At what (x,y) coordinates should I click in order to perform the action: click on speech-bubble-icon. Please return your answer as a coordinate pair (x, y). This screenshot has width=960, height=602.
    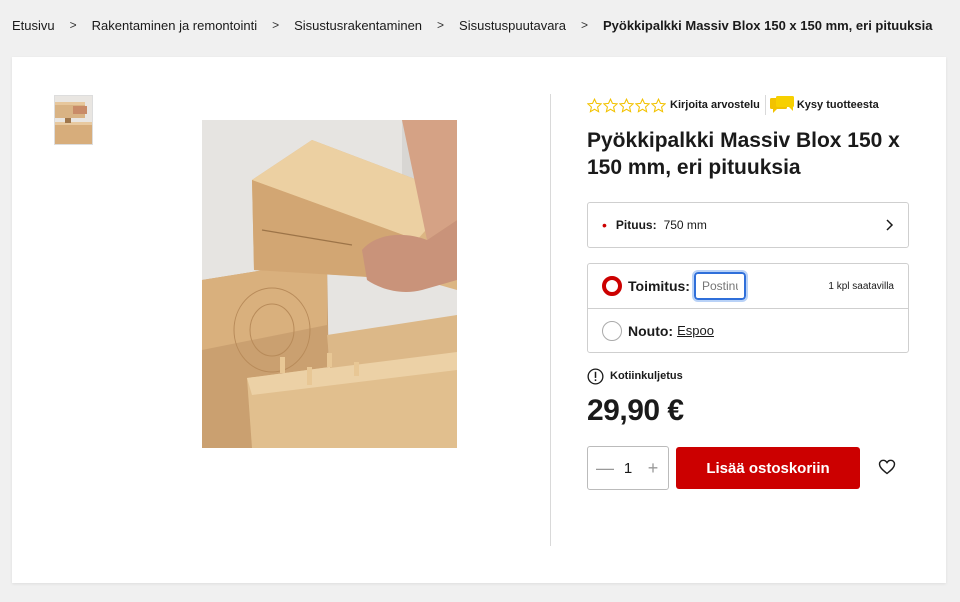
    Looking at the image, I should click on (781, 104).